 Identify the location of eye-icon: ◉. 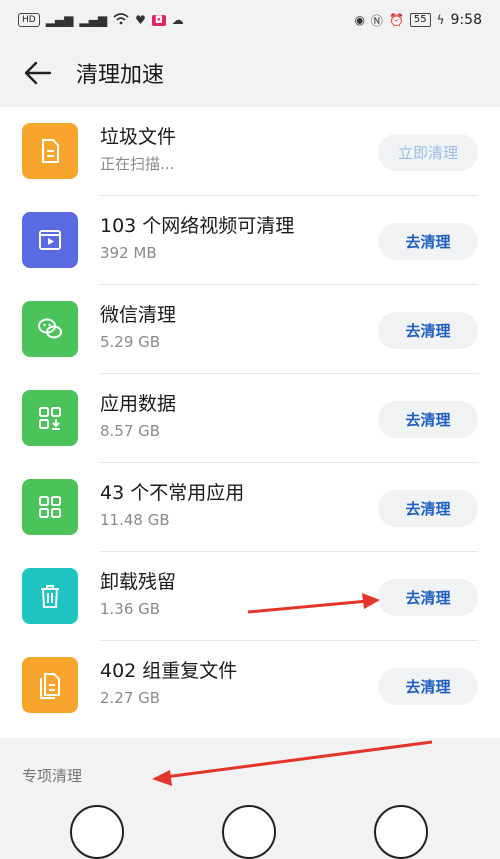
(359, 20).